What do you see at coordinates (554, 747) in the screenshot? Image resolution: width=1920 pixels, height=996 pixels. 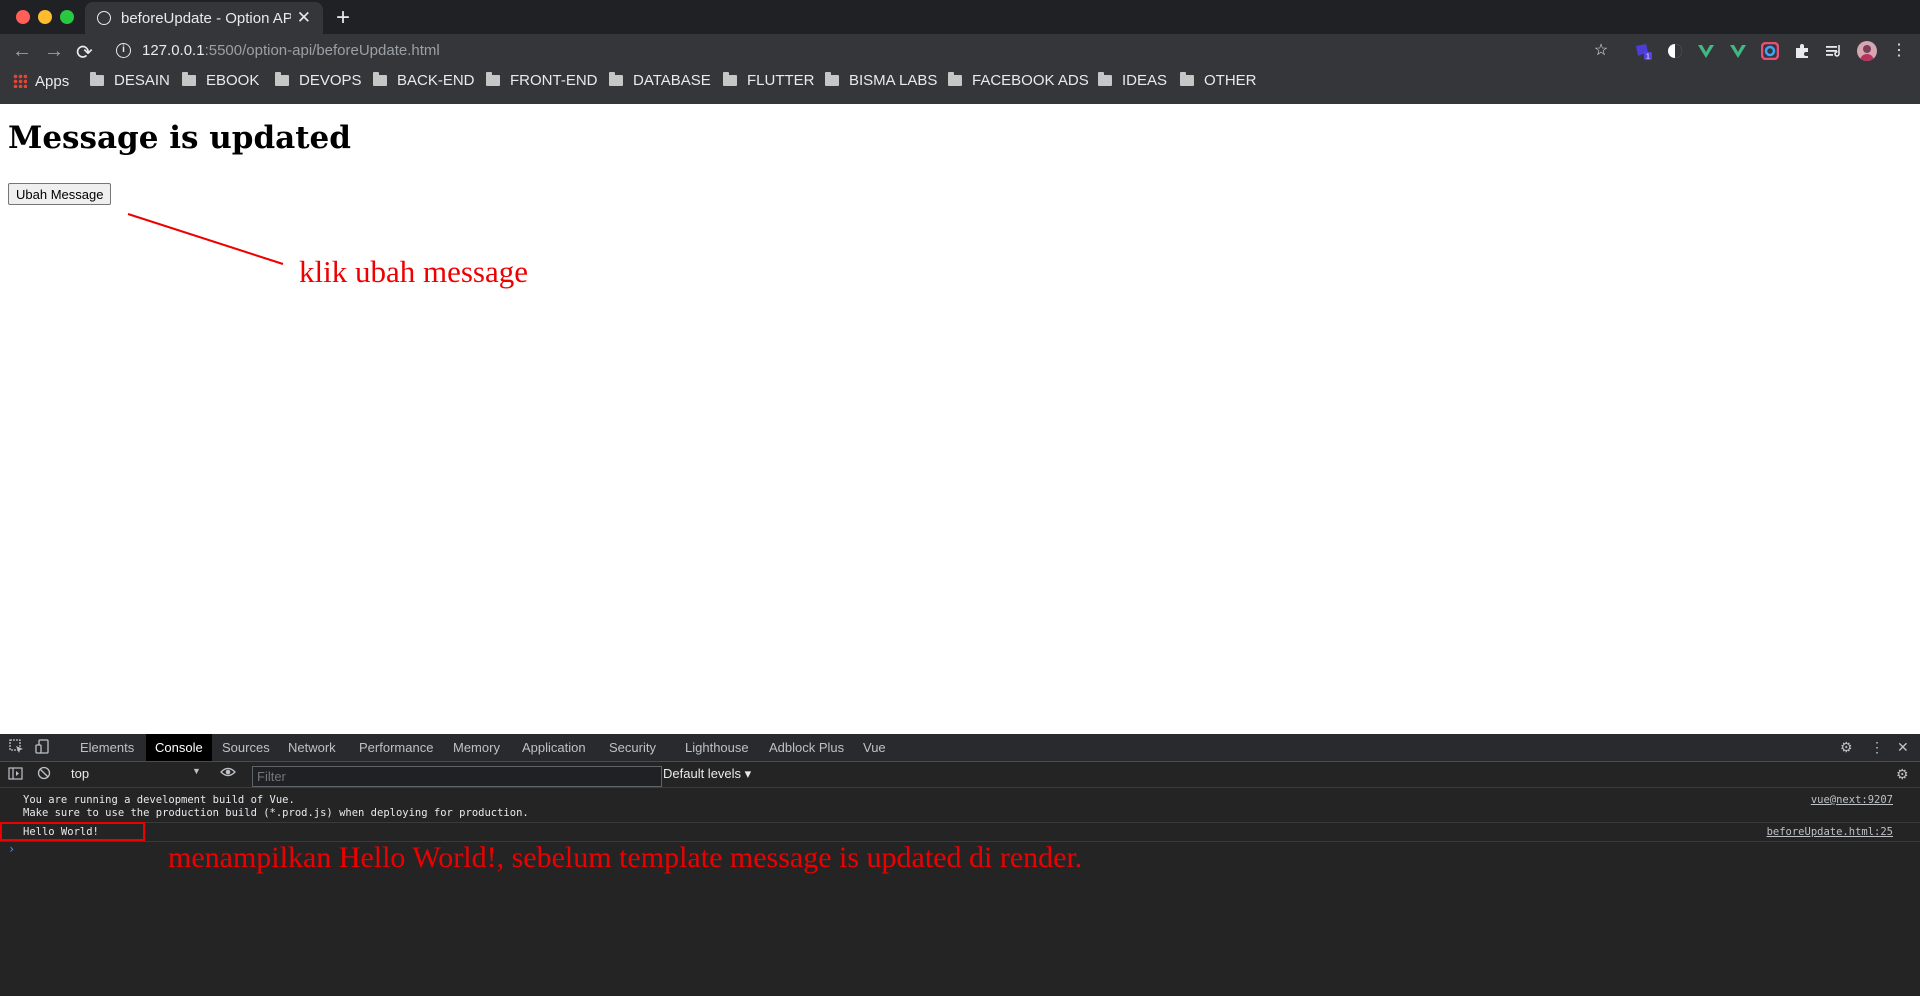 I see `tab-application: Application` at bounding box center [554, 747].